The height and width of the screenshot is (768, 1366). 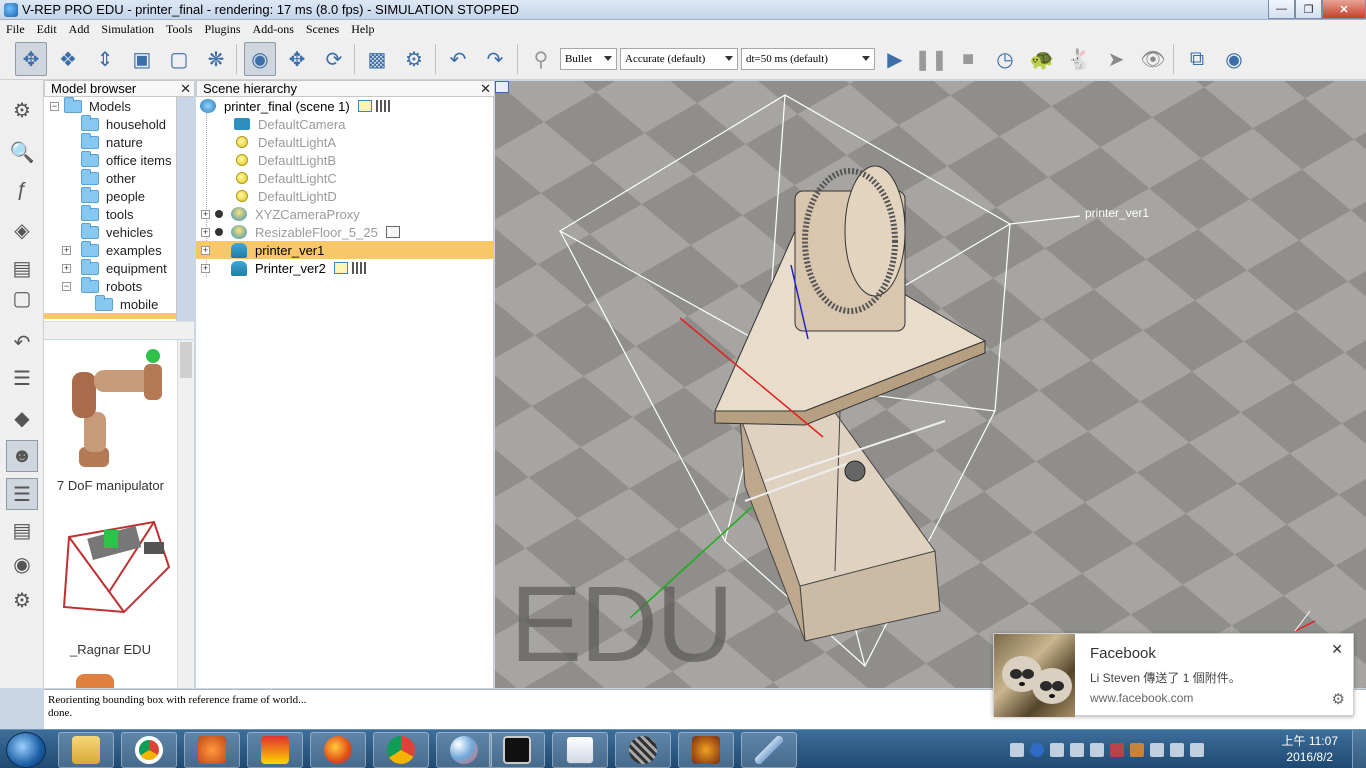 What do you see at coordinates (1197, 59) in the screenshot?
I see `page-selector-icon: ⧉` at bounding box center [1197, 59].